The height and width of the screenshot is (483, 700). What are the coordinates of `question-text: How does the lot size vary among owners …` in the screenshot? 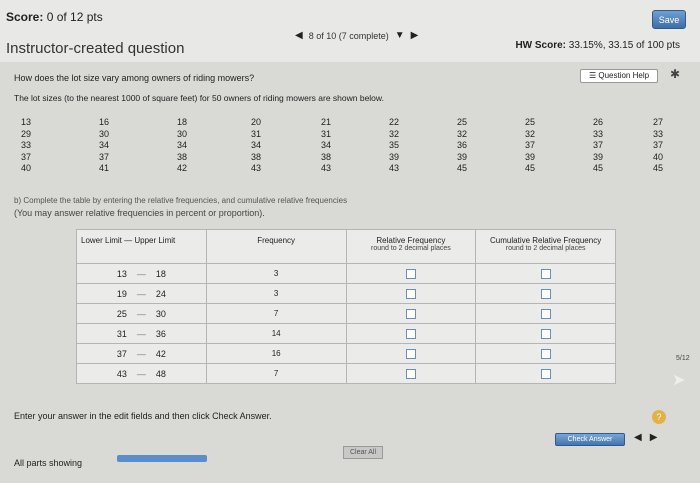 It's located at (134, 78).